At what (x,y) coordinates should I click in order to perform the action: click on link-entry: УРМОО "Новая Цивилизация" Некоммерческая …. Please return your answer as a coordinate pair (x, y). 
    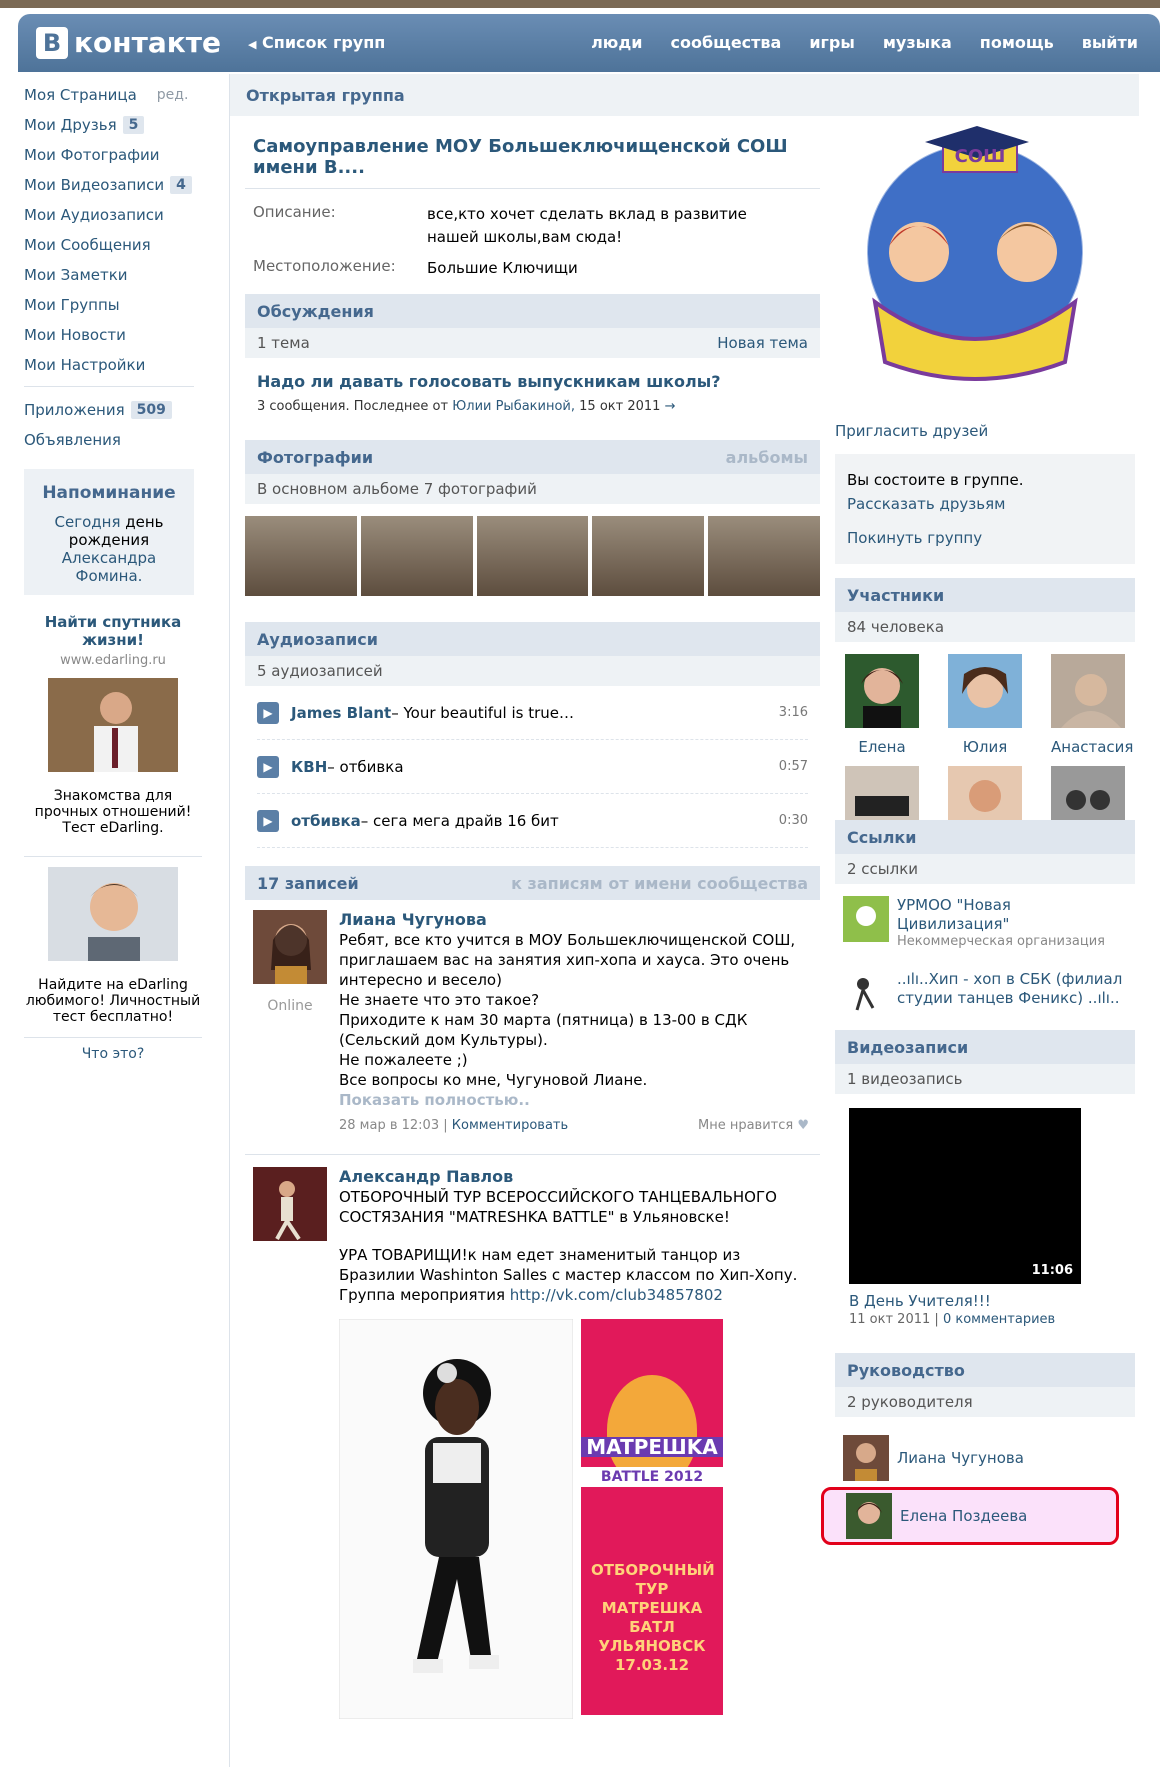
    Looking at the image, I should click on (985, 917).